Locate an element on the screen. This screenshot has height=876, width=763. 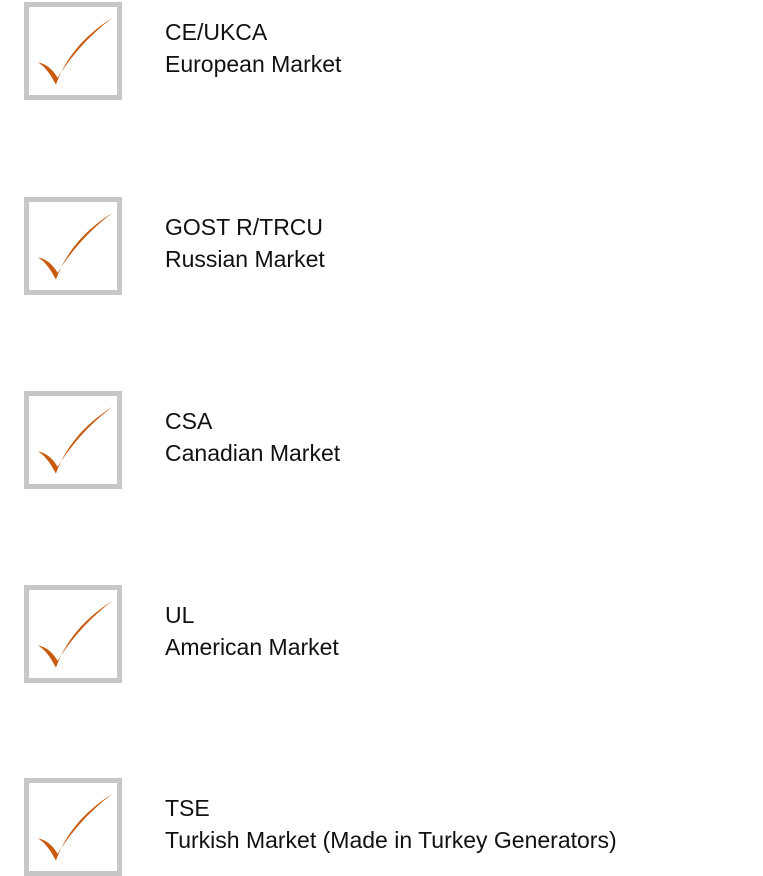
certification-item-ul: UL American Market is located at coordinates (384, 634).